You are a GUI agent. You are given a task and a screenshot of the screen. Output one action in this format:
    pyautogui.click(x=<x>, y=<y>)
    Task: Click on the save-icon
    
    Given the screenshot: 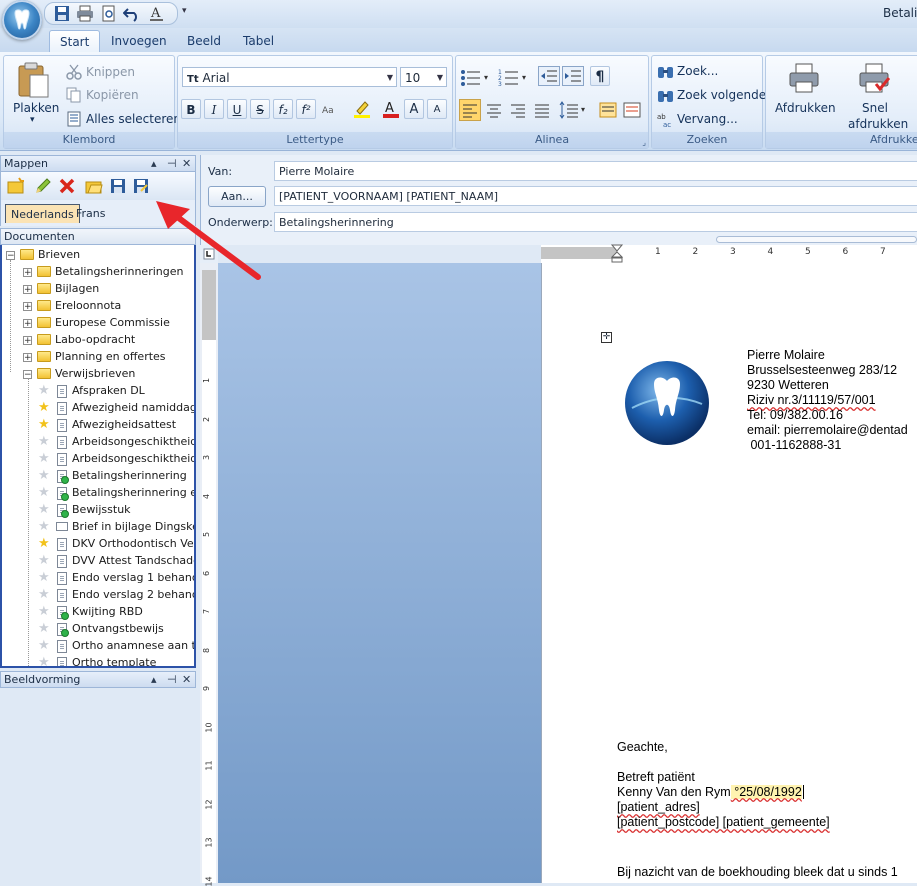 What is the action you would take?
    pyautogui.click(x=62, y=13)
    